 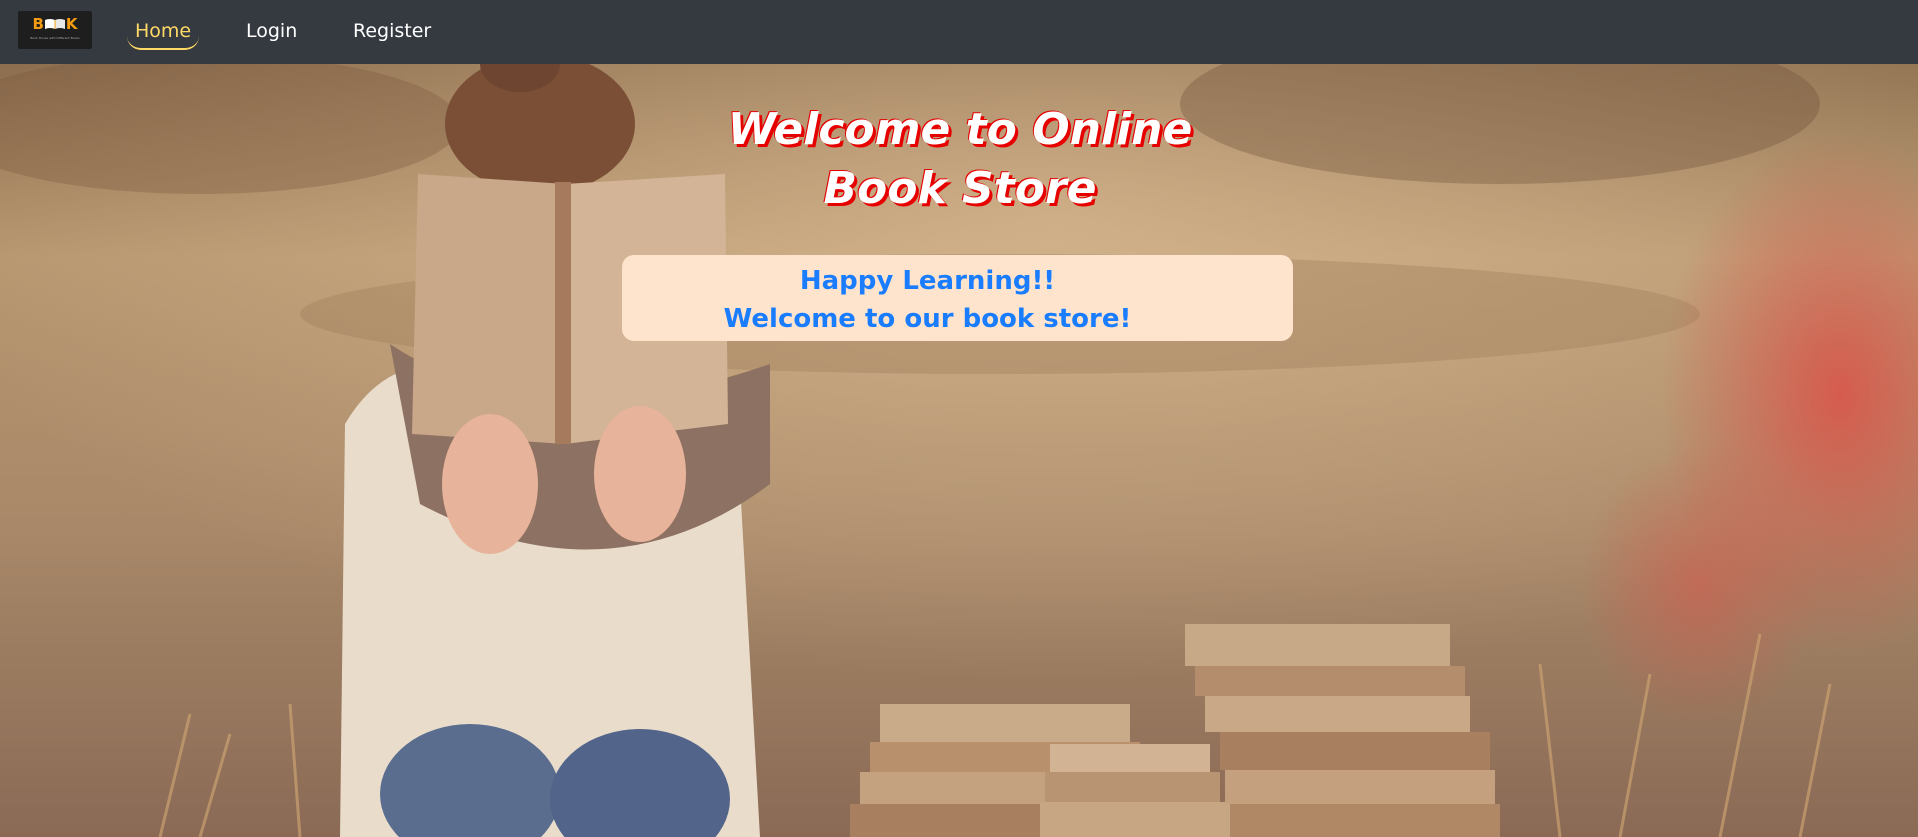 What do you see at coordinates (163, 34) in the screenshot?
I see `nav-home-link: Home` at bounding box center [163, 34].